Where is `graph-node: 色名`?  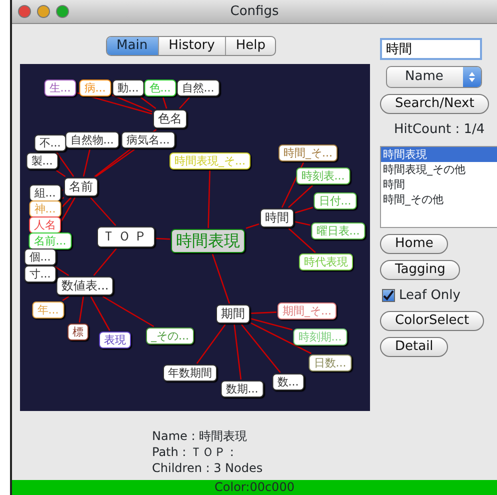
graph-node: 色名 is located at coordinates (170, 119).